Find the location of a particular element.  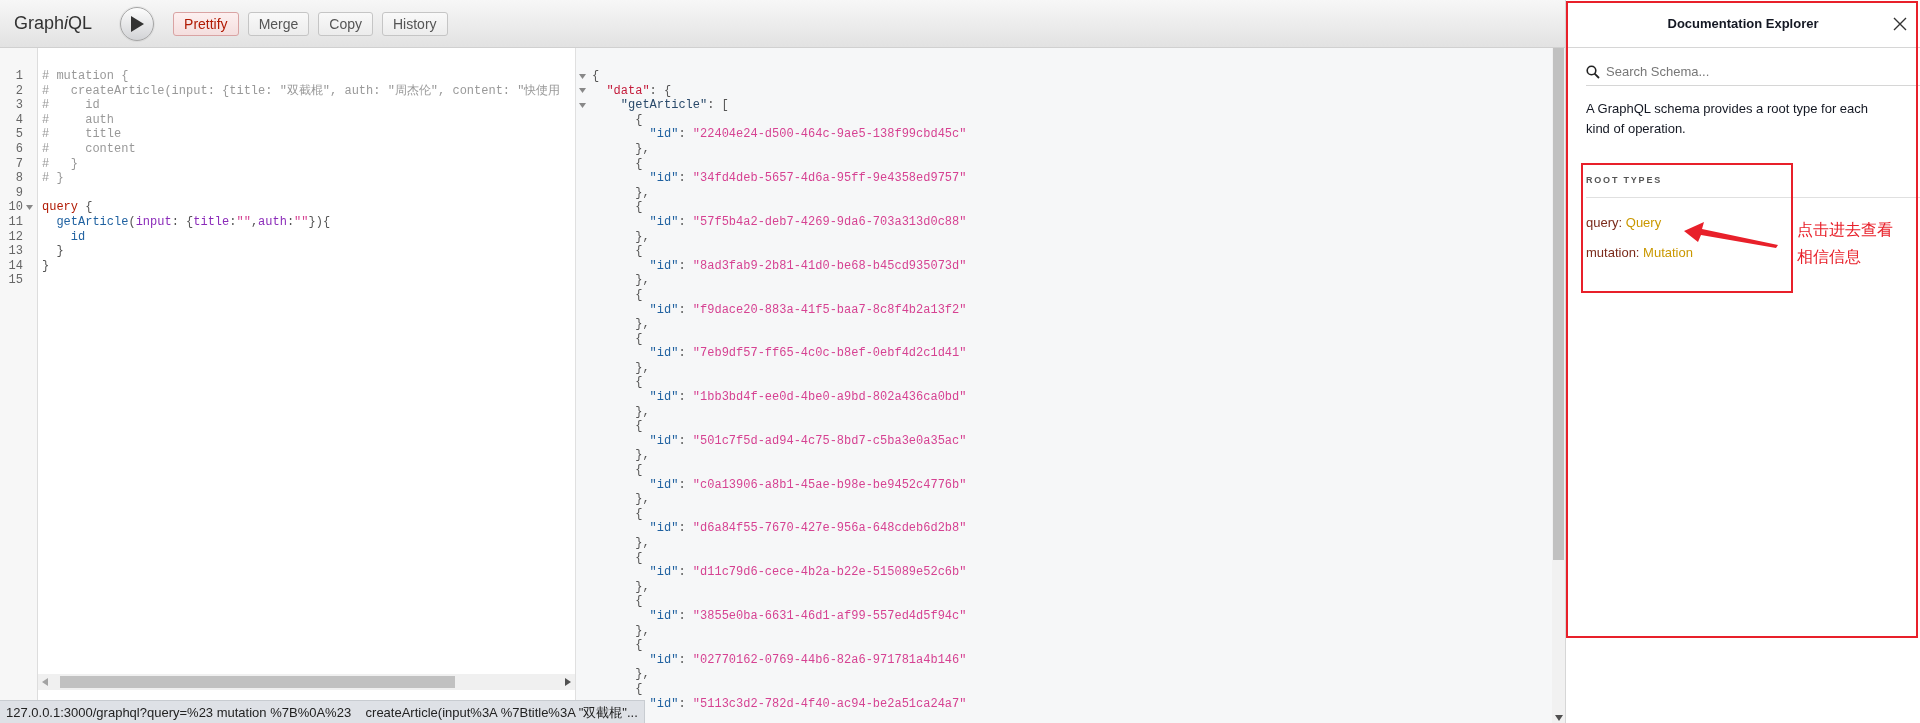

code-line: # title is located at coordinates (81, 134).